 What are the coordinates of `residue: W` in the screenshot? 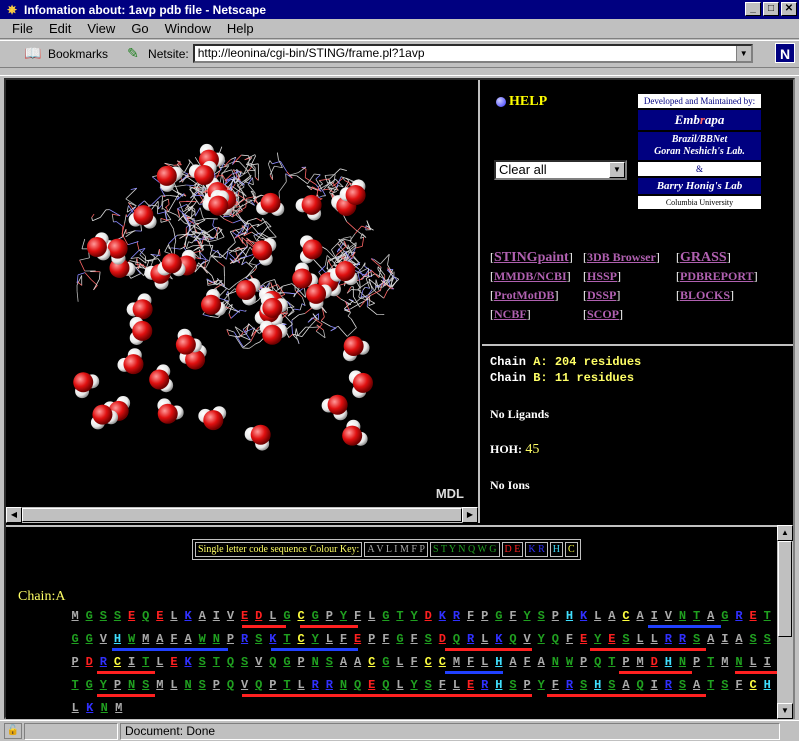 It's located at (569, 664).